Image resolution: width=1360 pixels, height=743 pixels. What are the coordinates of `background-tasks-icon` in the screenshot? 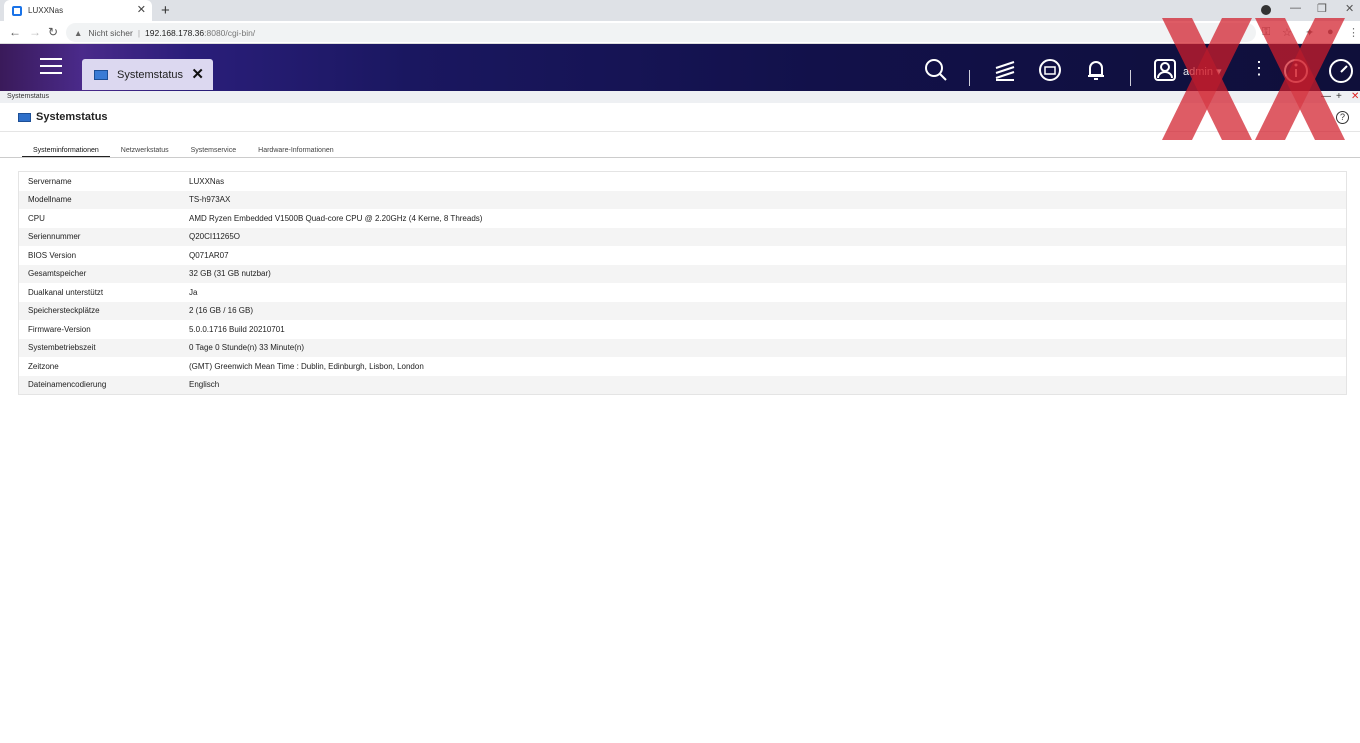 It's located at (1005, 70).